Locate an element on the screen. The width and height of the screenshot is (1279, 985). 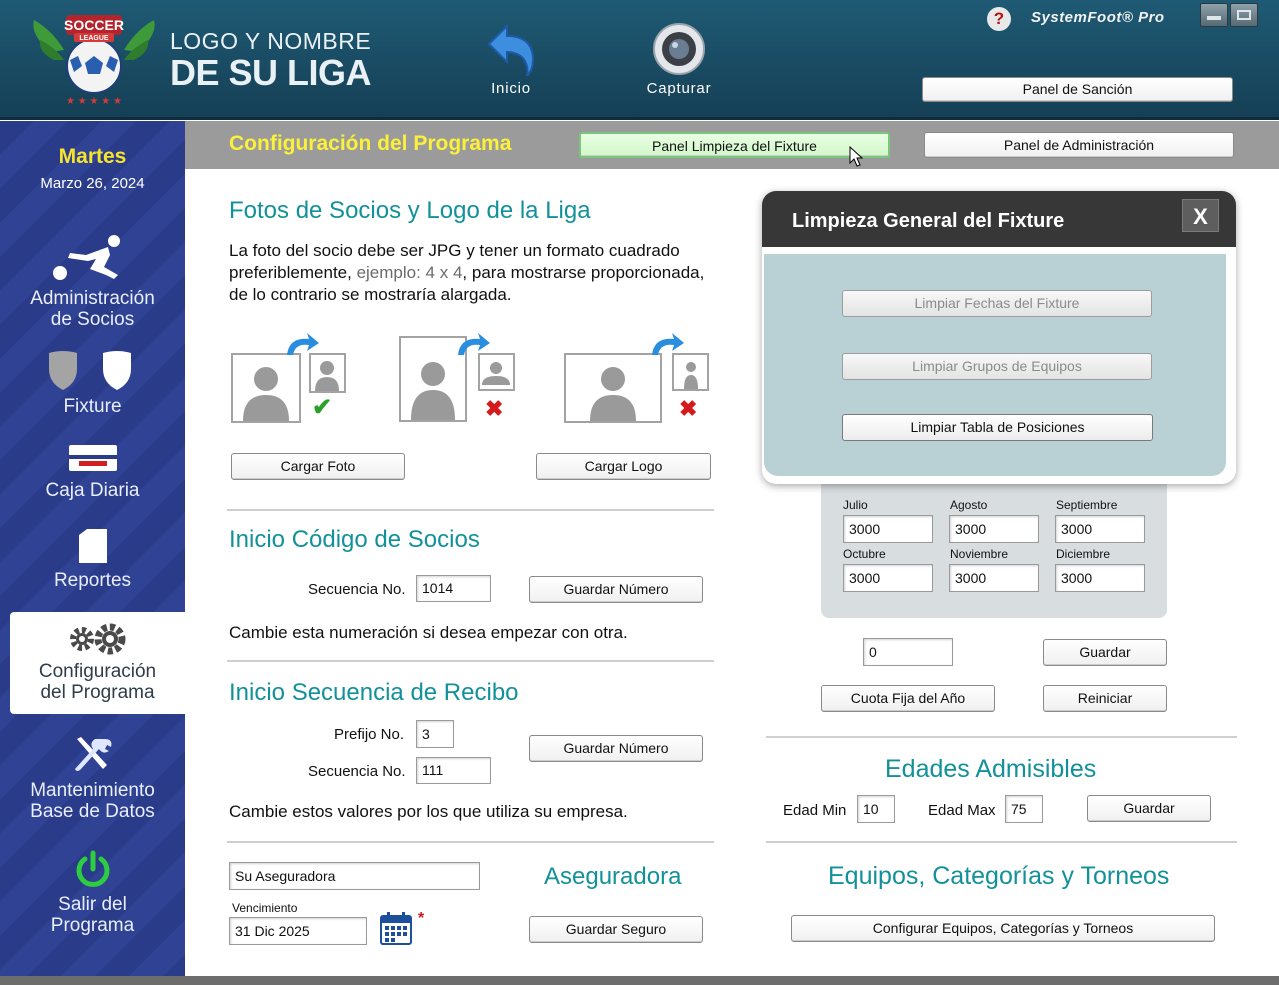
date-display: Martes Marzo 26, 2024 is located at coordinates (92, 168).